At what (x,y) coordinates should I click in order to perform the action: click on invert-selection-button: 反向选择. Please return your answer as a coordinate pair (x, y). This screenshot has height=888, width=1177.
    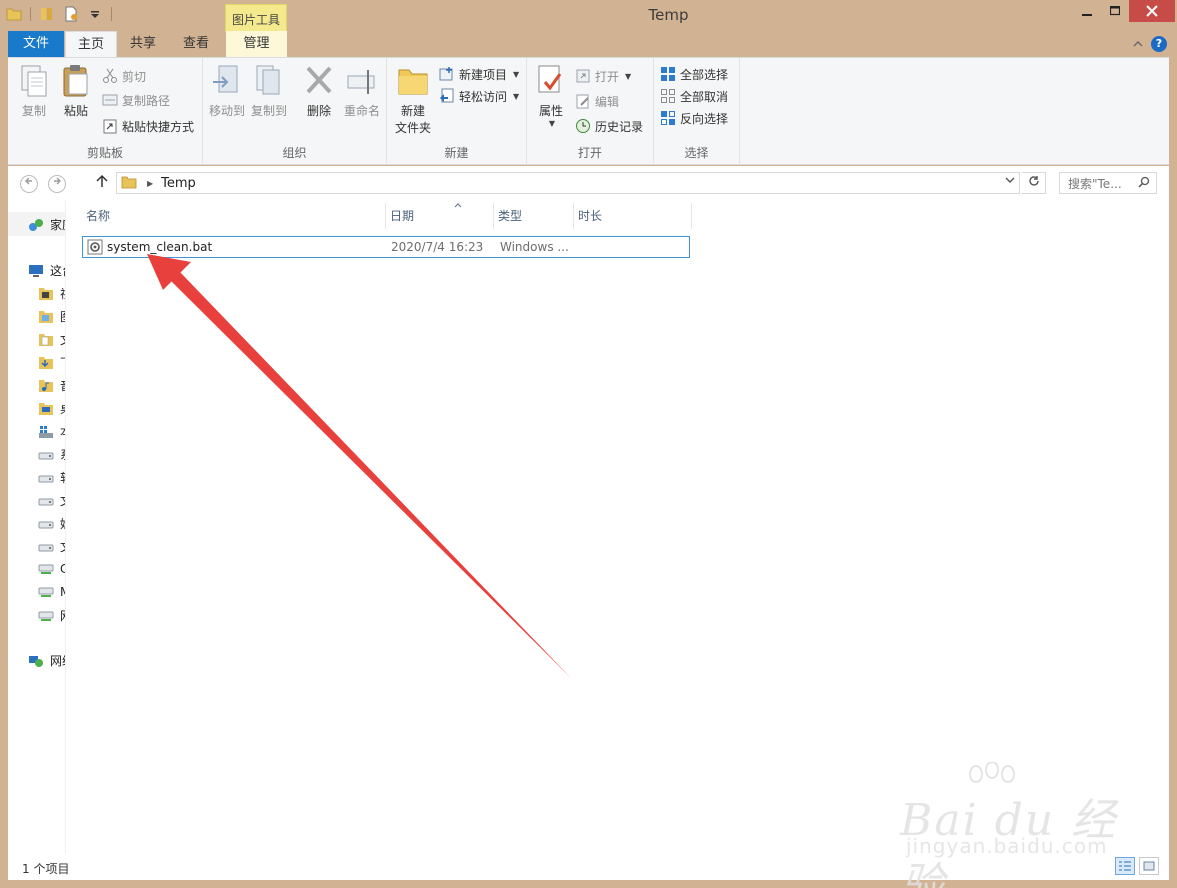
    Looking at the image, I should click on (694, 118).